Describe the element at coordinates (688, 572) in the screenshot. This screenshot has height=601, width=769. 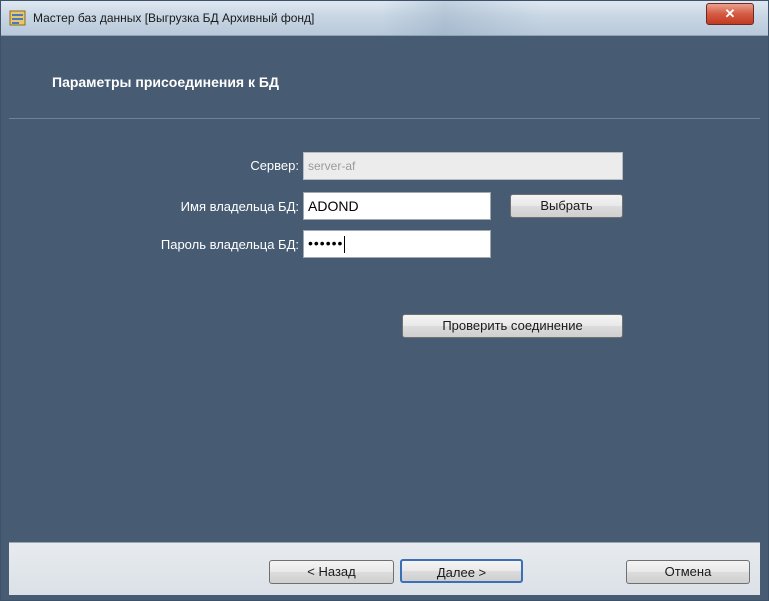
I see `cancel-button: Отмена` at that location.